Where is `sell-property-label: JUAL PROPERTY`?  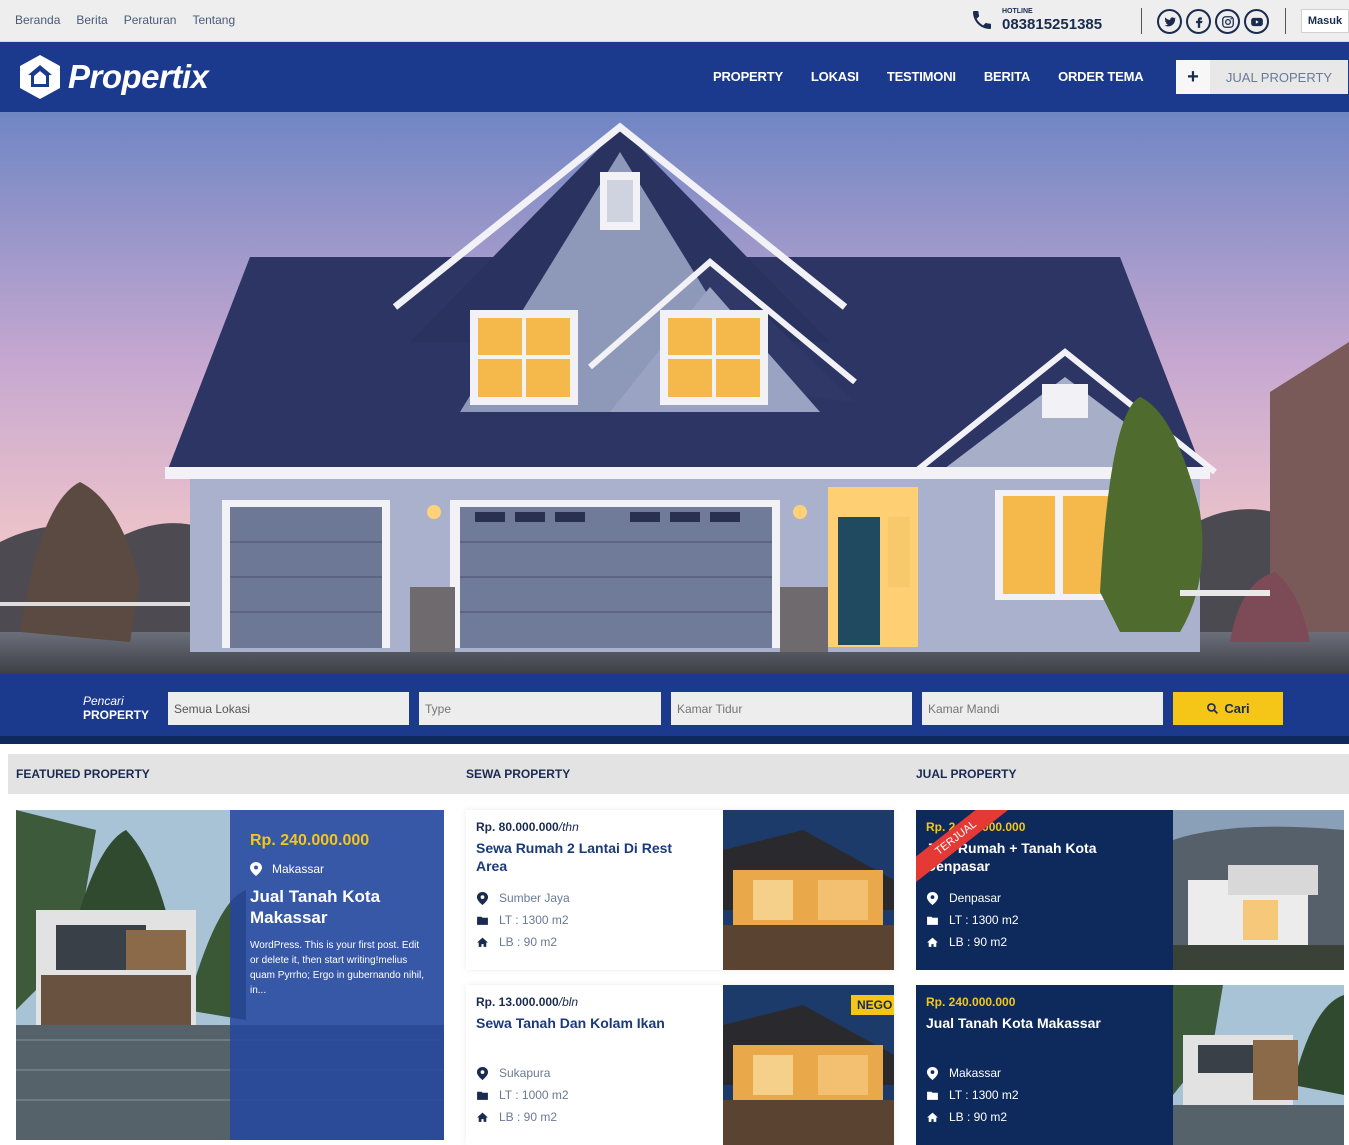 sell-property-label: JUAL PROPERTY is located at coordinates (1279, 77).